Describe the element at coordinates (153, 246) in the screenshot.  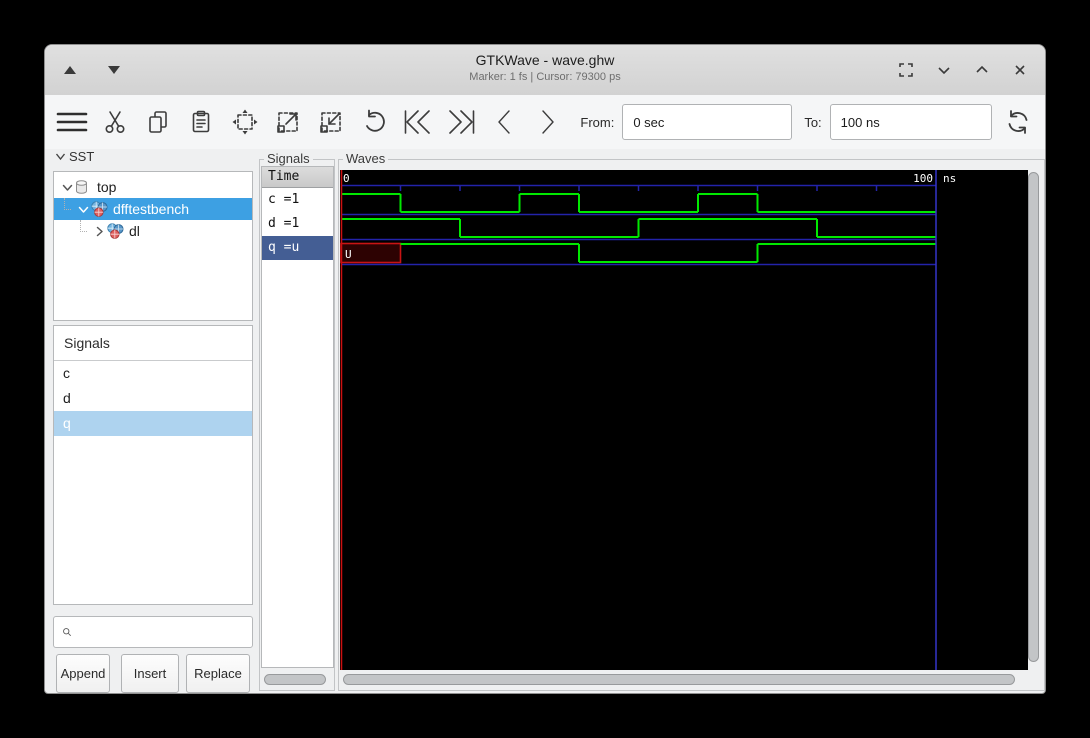
I see `sst-tree: top dfftestbench dl` at that location.